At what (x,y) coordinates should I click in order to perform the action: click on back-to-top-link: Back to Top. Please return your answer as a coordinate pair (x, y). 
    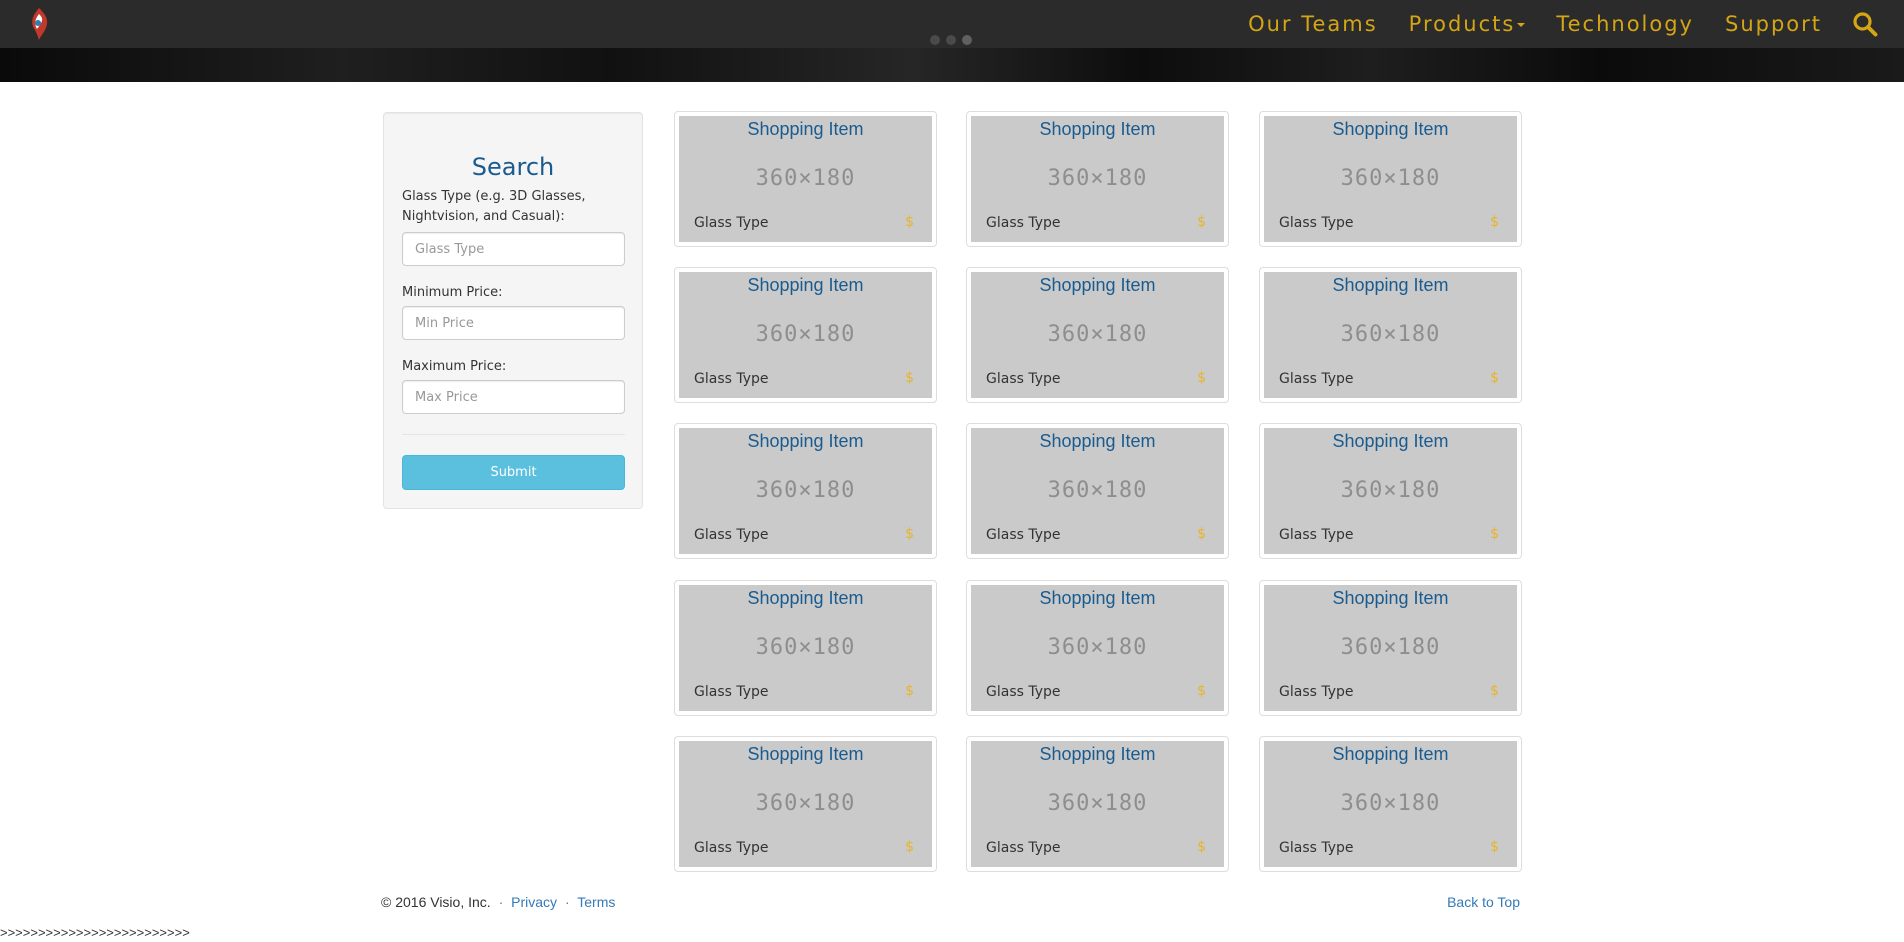
    Looking at the image, I should click on (1483, 902).